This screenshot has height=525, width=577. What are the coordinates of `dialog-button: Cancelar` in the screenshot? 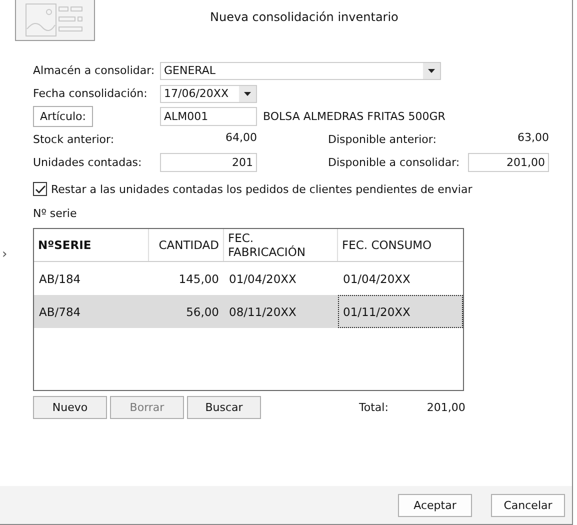 It's located at (528, 505).